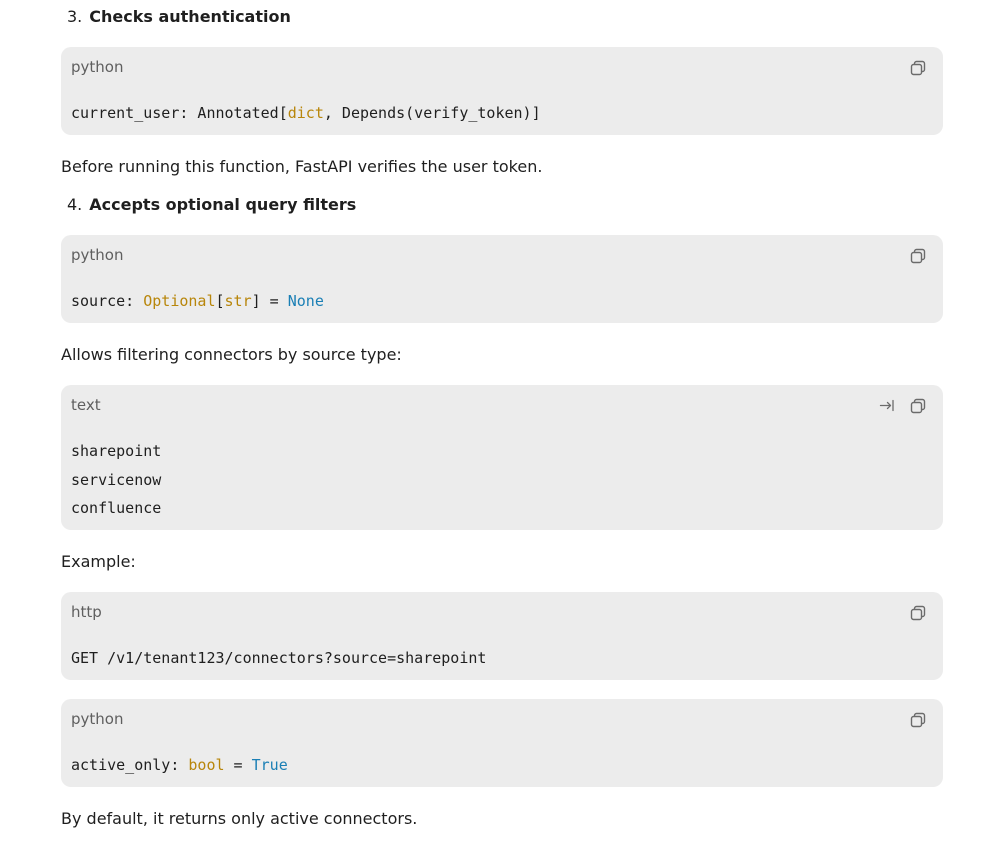 The image size is (993, 845). I want to click on code-body: active_only: bool = True, so click(179, 765).